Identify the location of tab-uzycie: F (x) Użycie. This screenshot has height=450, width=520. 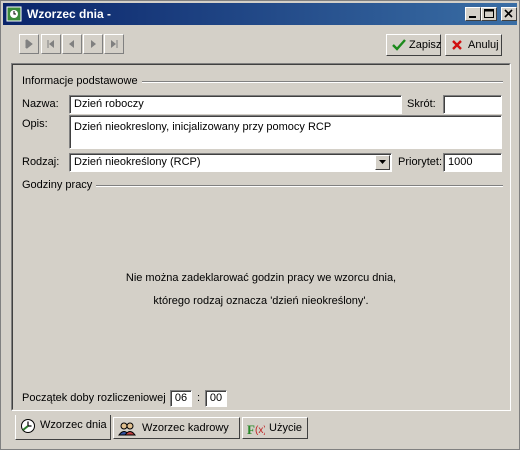
(275, 428).